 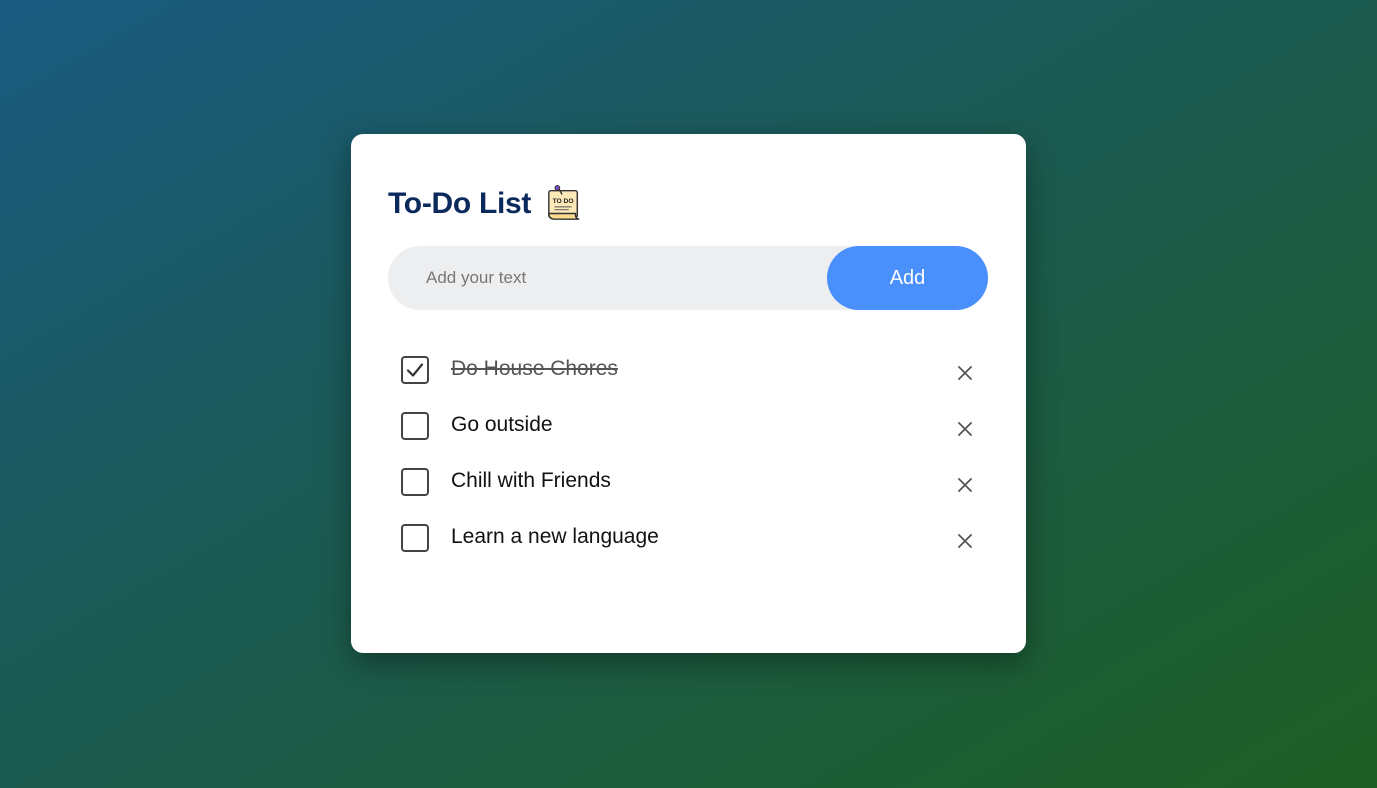 I want to click on todo-note-icon: TO DO, so click(x=564, y=202).